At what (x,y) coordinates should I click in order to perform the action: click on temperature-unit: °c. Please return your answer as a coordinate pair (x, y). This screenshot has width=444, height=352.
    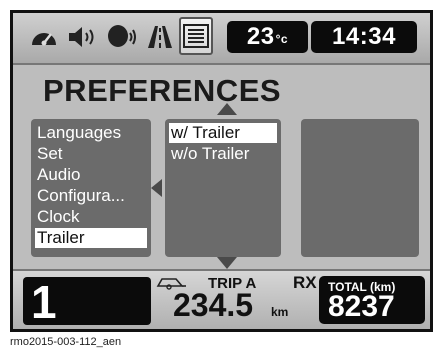
    Looking at the image, I should click on (282, 39).